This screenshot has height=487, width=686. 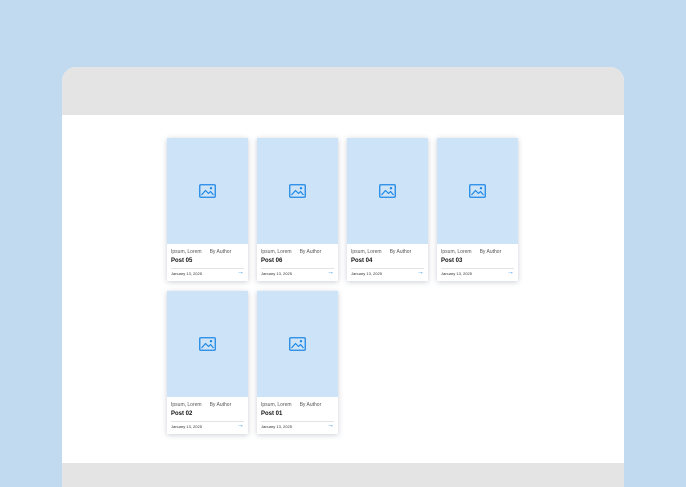 What do you see at coordinates (343, 475) in the screenshot?
I see `window-footer` at bounding box center [343, 475].